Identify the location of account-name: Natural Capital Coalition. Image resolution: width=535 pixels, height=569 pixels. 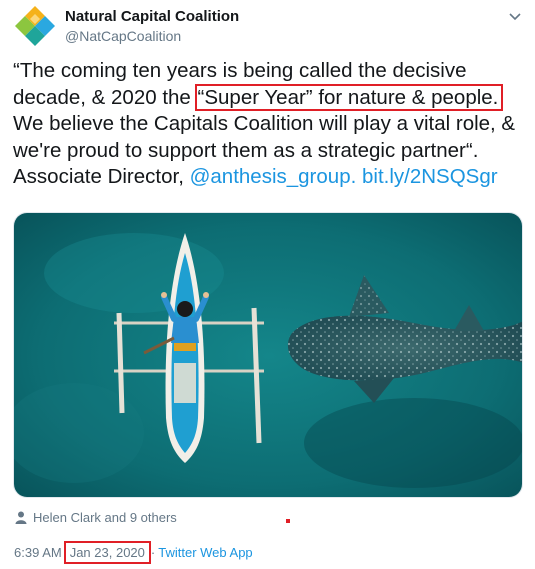
(152, 16).